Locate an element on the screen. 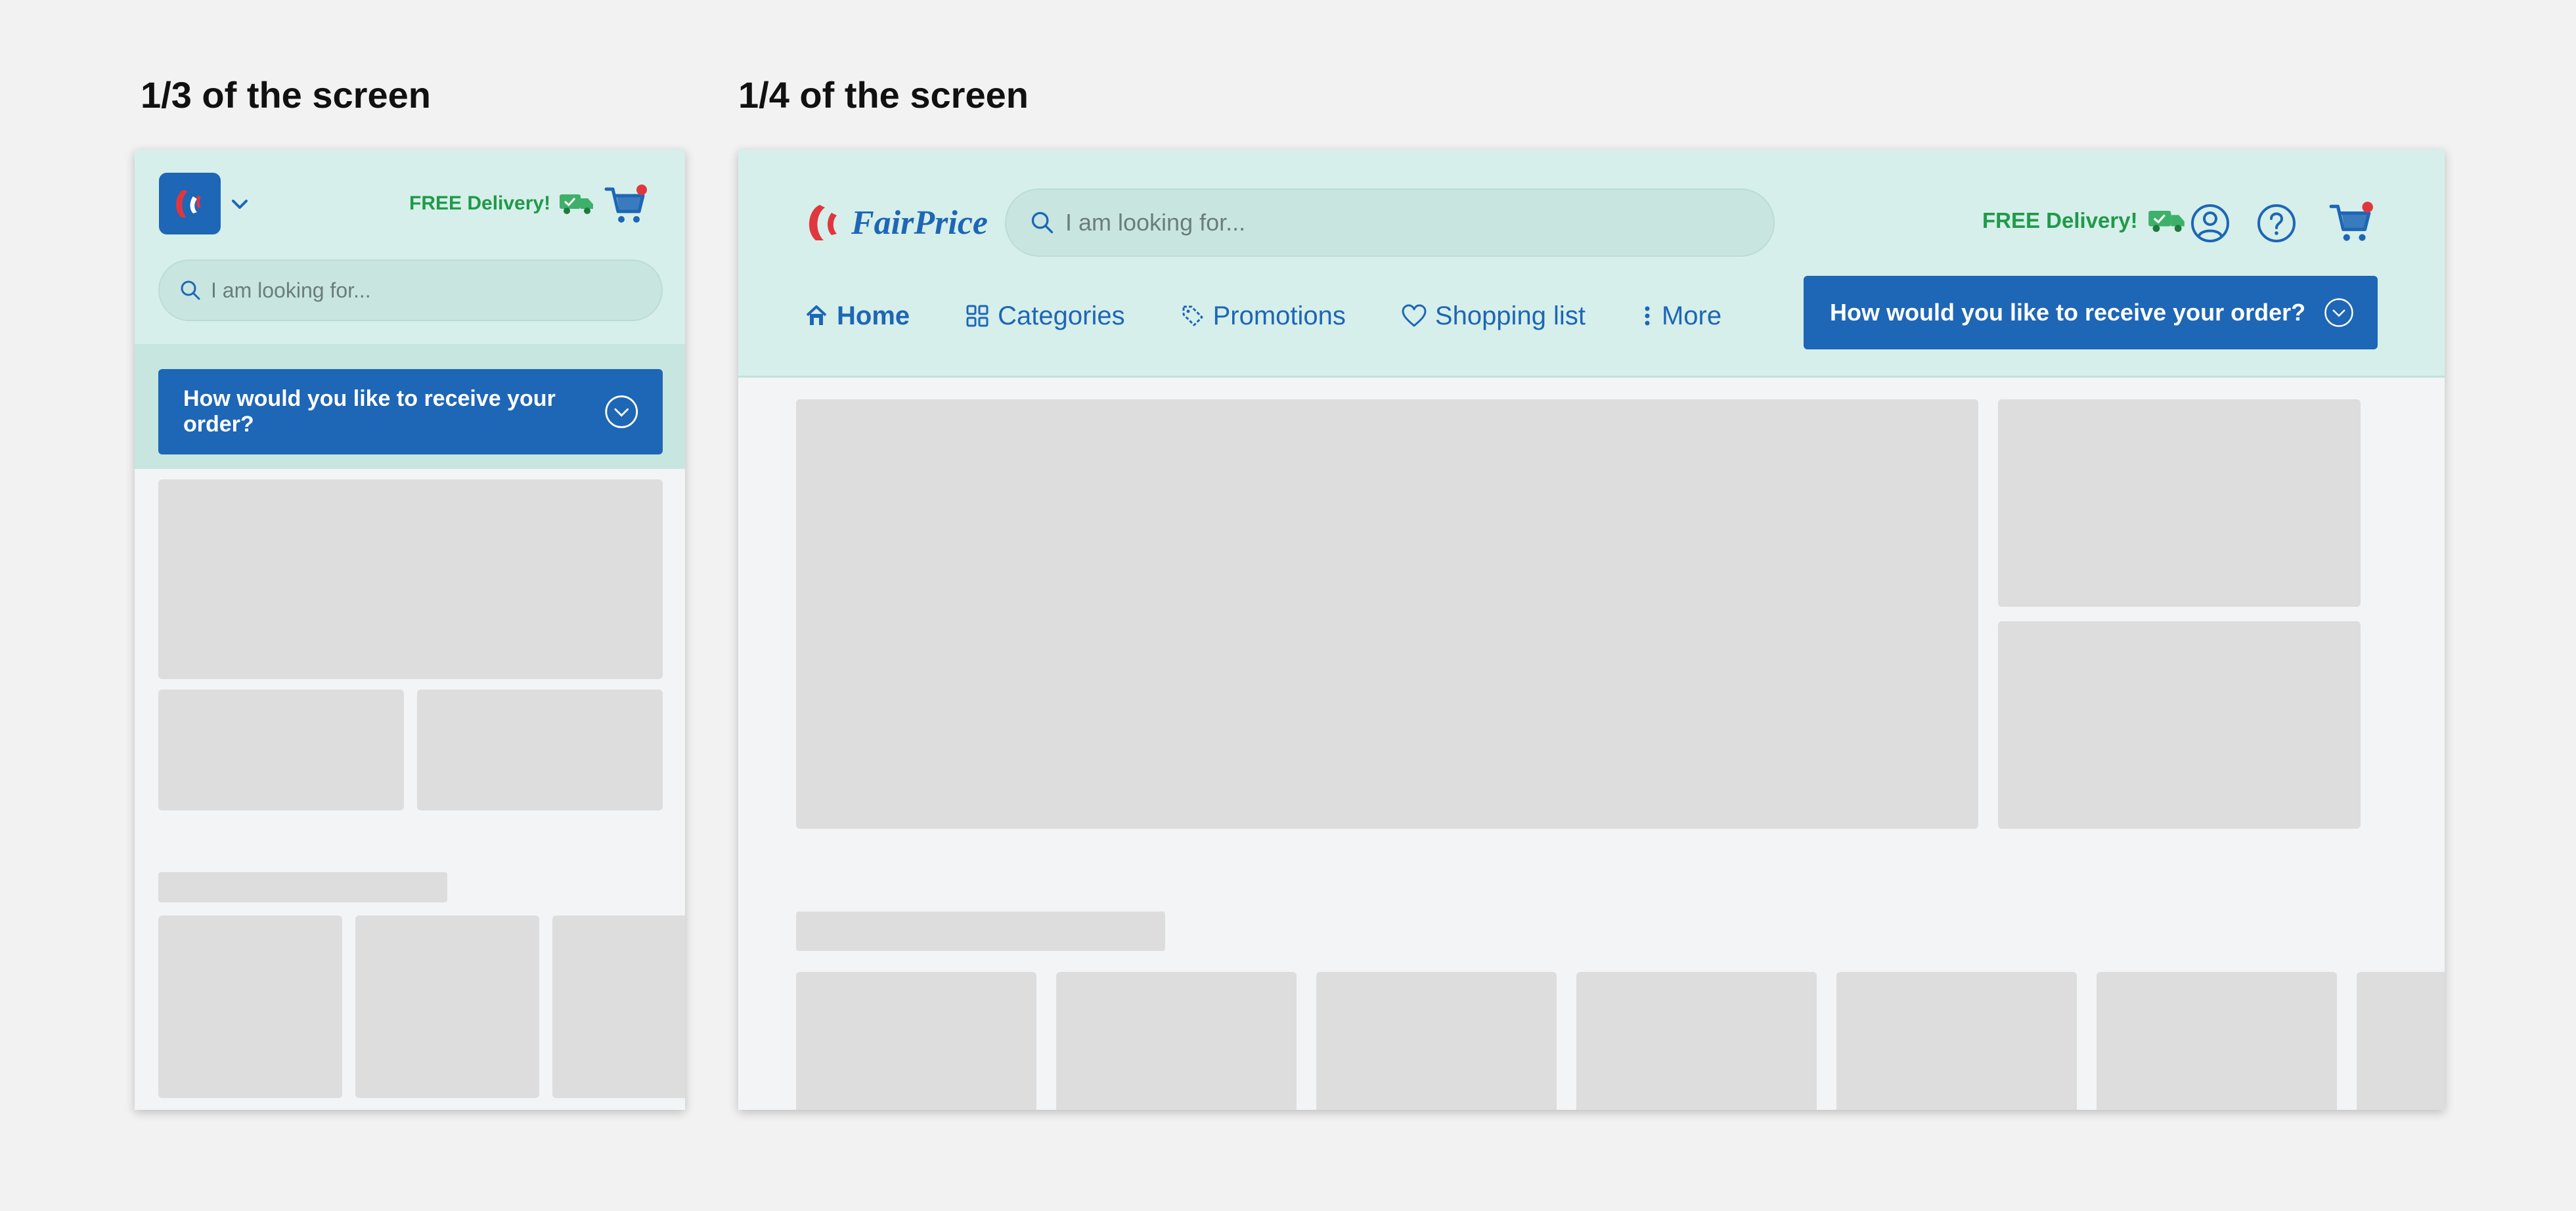 The image size is (2576, 1211). grid-icon is located at coordinates (977, 316).